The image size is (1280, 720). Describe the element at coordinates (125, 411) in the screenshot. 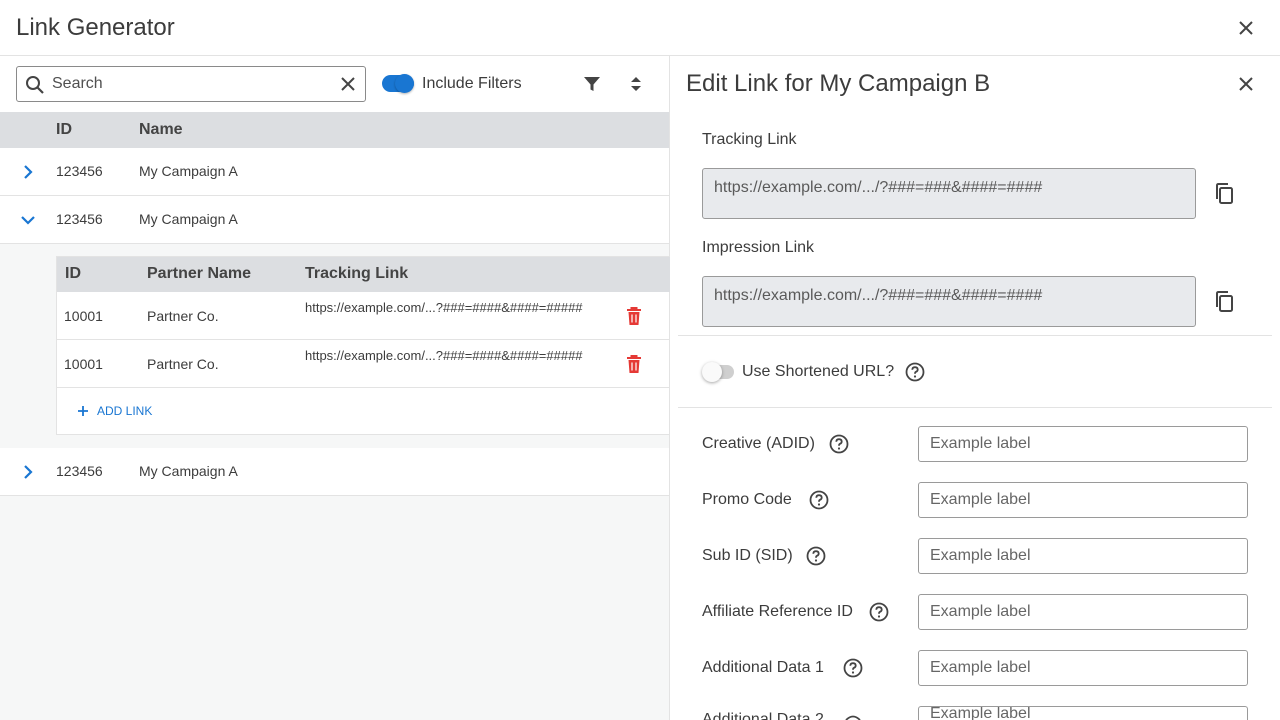

I see `add-link-label: ADD LINK` at that location.